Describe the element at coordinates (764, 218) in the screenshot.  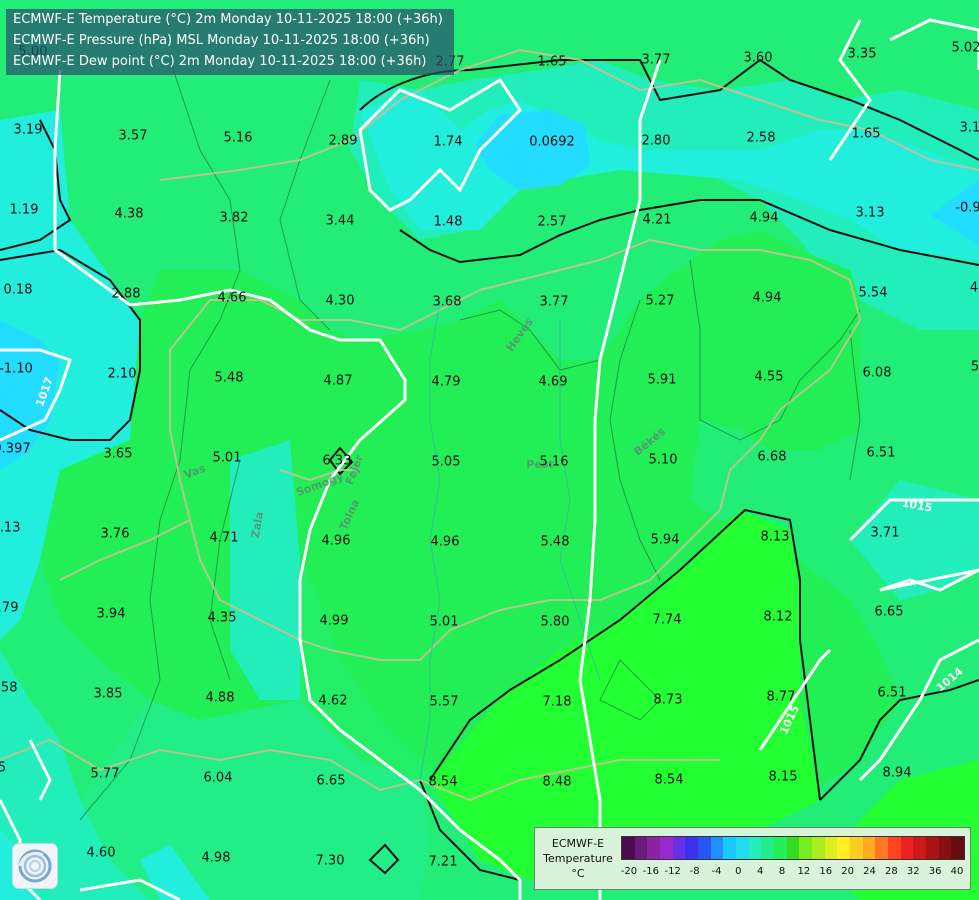
I see `temperature-value: 4.94` at that location.